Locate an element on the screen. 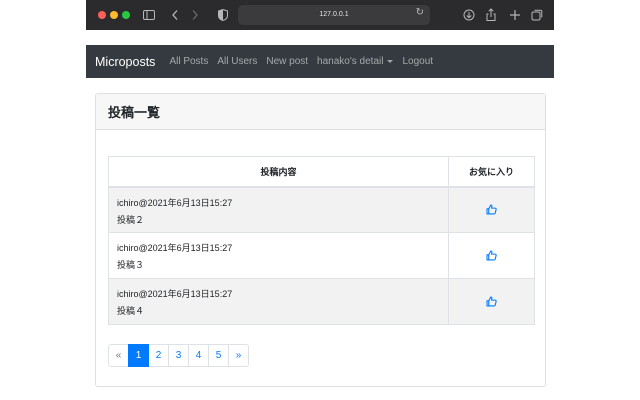  close-window-button is located at coordinates (102, 15).